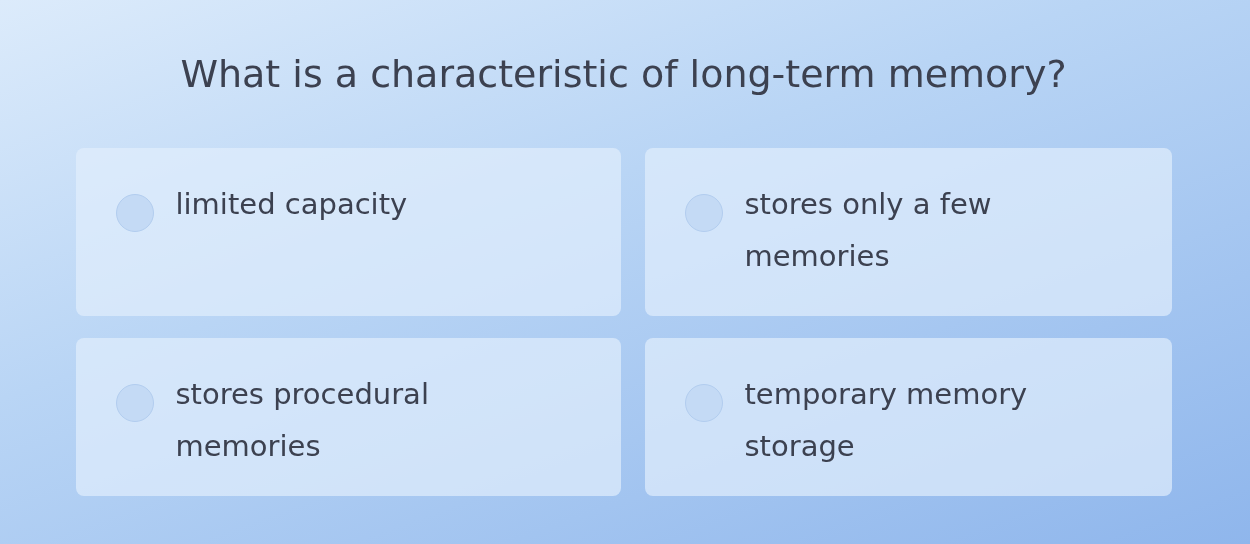  Describe the element at coordinates (908, 417) in the screenshot. I see `answer-option: temporary memory storage` at that location.